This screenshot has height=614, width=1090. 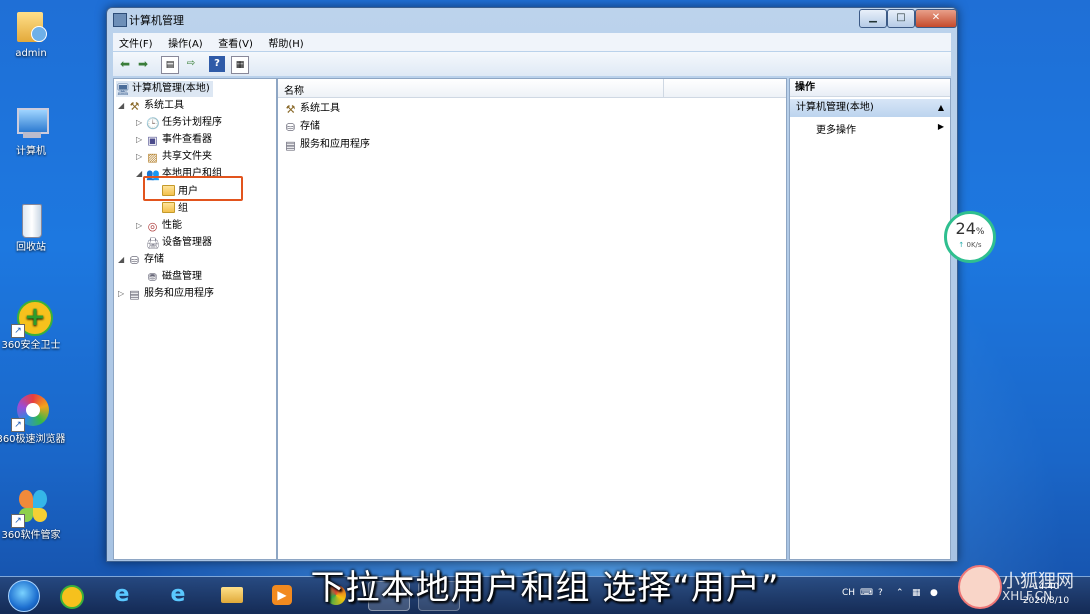 I want to click on desktop-icon-360-safe: + ↗ 360安全卫士, so click(x=33, y=325).